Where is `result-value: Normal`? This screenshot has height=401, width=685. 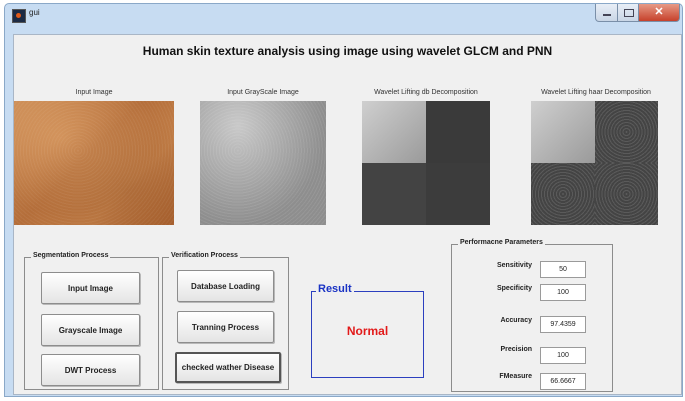
result-value: Normal is located at coordinates (367, 331).